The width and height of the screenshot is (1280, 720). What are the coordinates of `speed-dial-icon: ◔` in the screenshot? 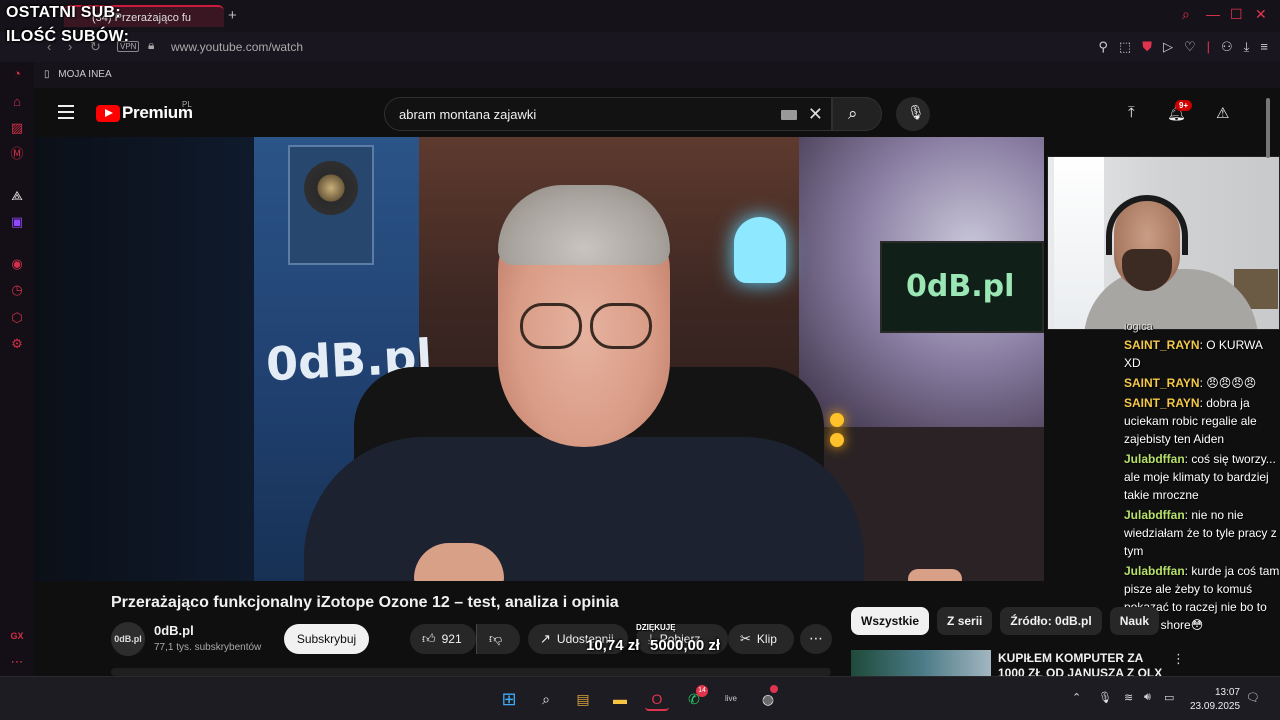 It's located at (17, 74).